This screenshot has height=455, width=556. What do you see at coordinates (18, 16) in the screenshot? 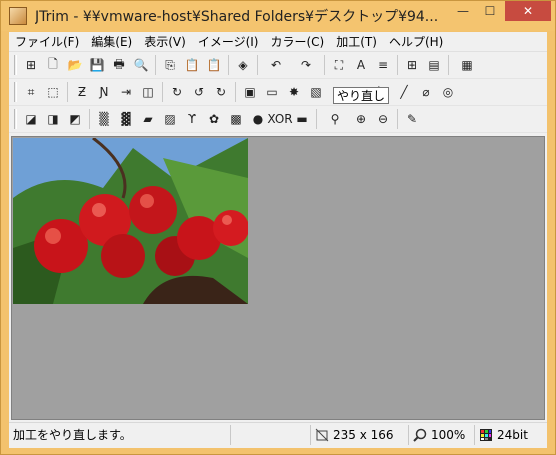
I see `jtrim-app-icon` at bounding box center [18, 16].